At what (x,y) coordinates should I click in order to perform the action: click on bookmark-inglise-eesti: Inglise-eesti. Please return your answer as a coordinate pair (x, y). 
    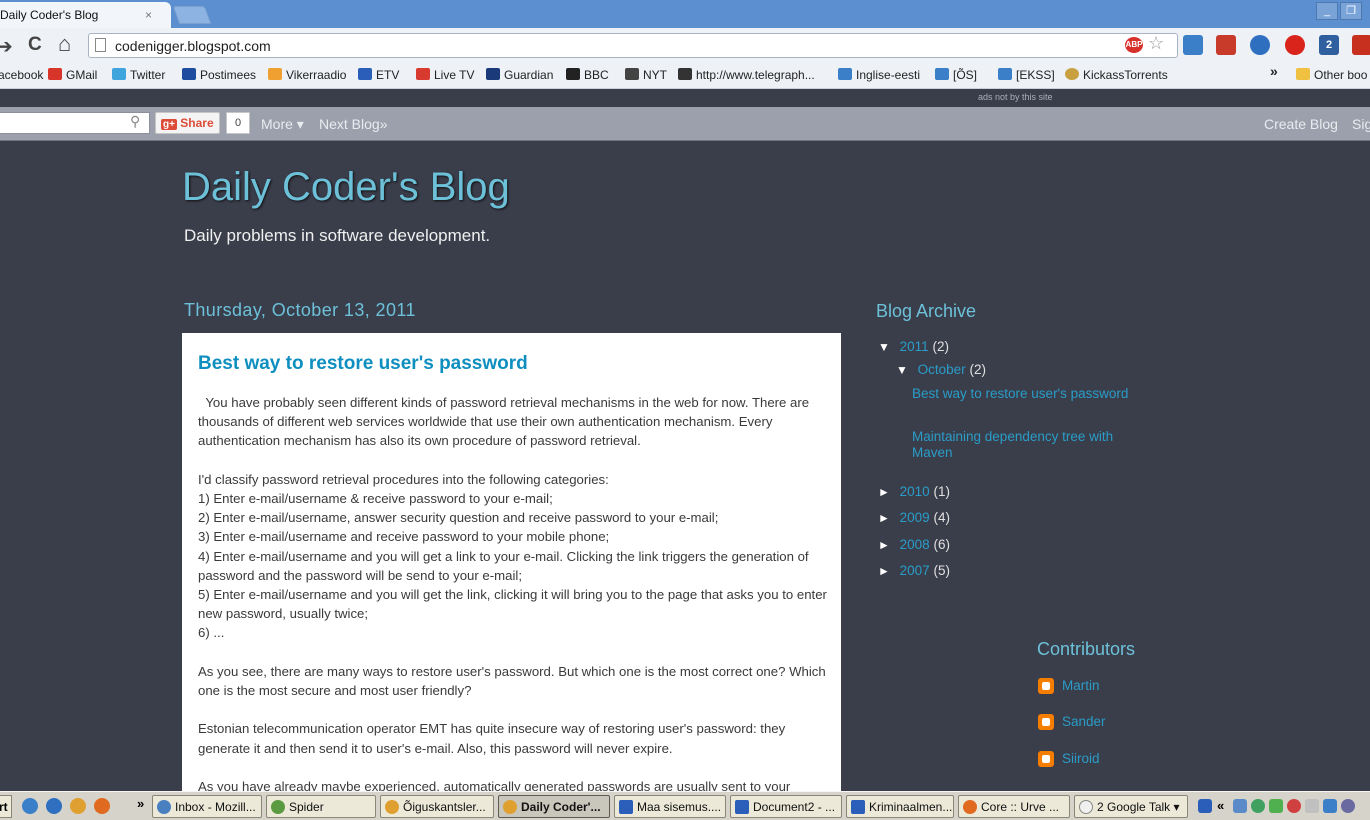
    Looking at the image, I should click on (879, 75).